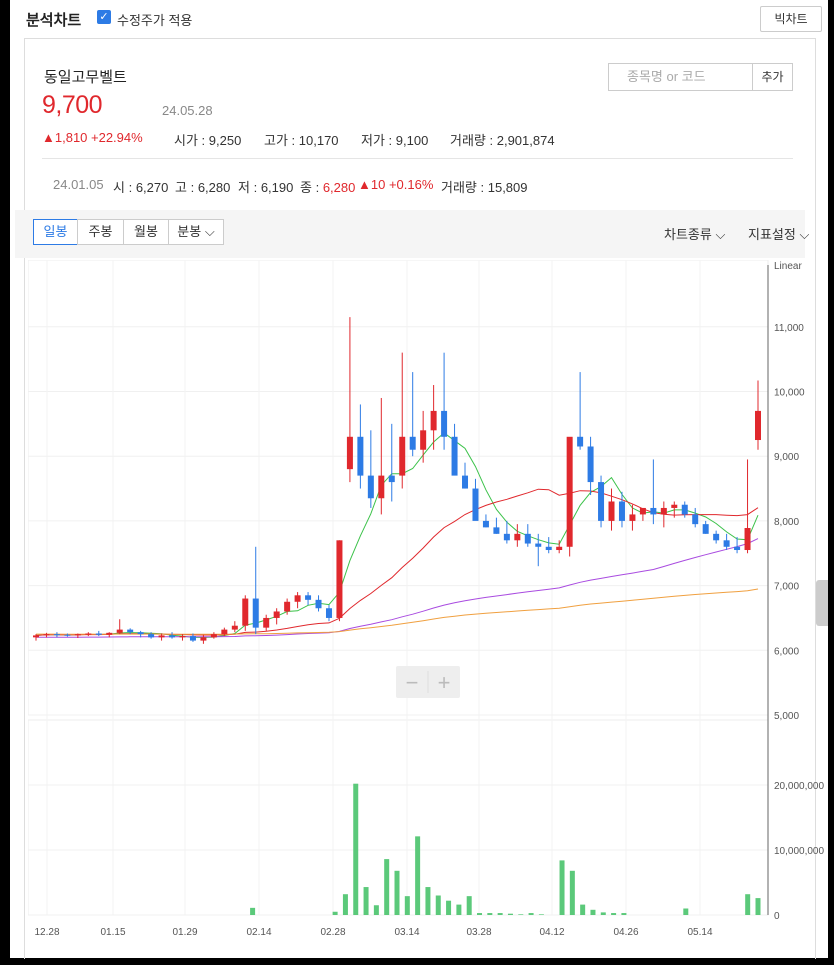  I want to click on tab-weekly: 주봉, so click(100, 232).